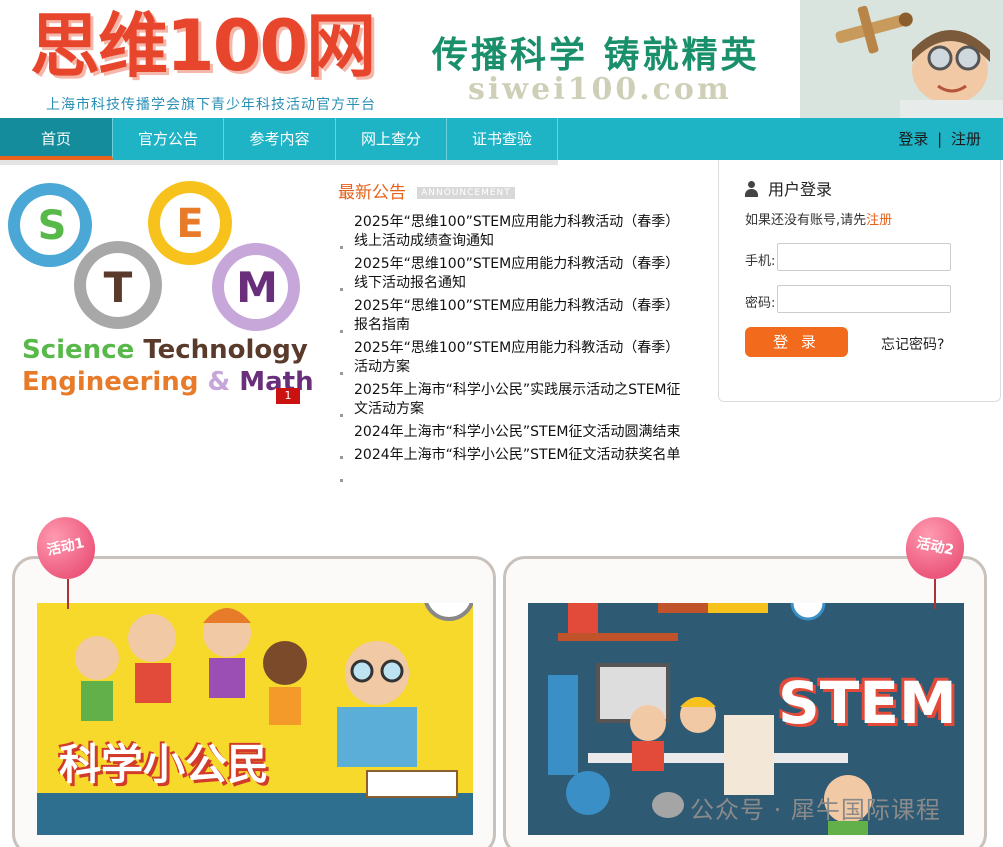 The image size is (1003, 847). Describe the element at coordinates (56, 139) in the screenshot. I see `nav-home: 首页` at that location.